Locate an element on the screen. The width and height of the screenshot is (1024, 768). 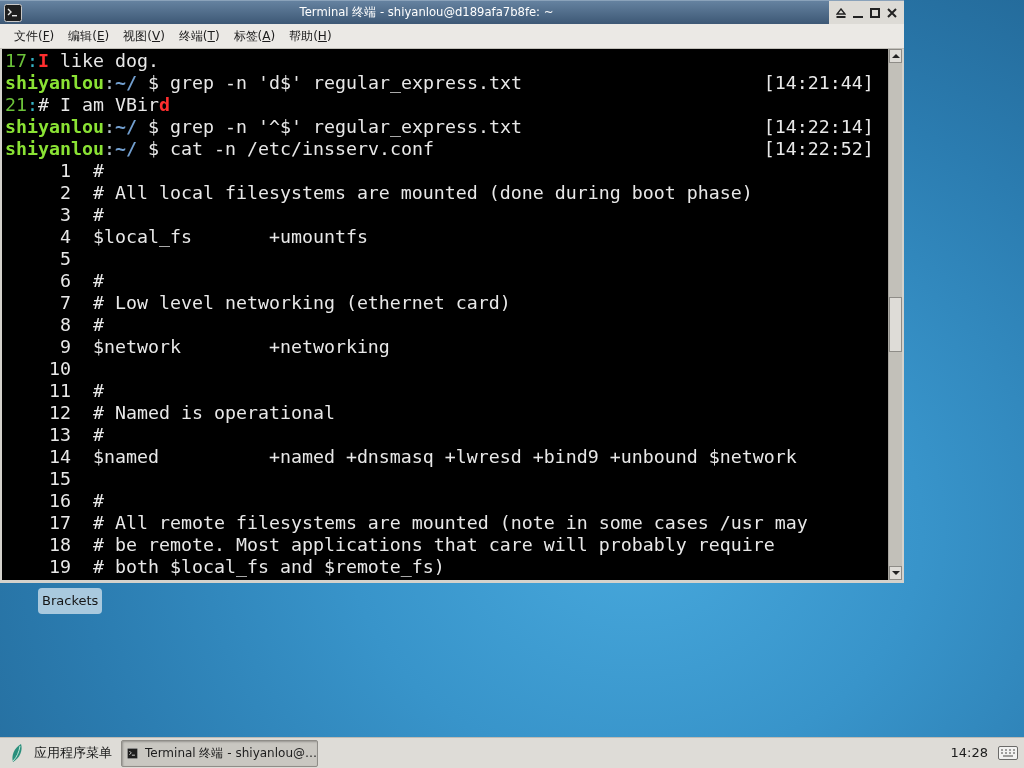
line-text: # both $local_fs and $remote_fs) is located at coordinates (268, 567).